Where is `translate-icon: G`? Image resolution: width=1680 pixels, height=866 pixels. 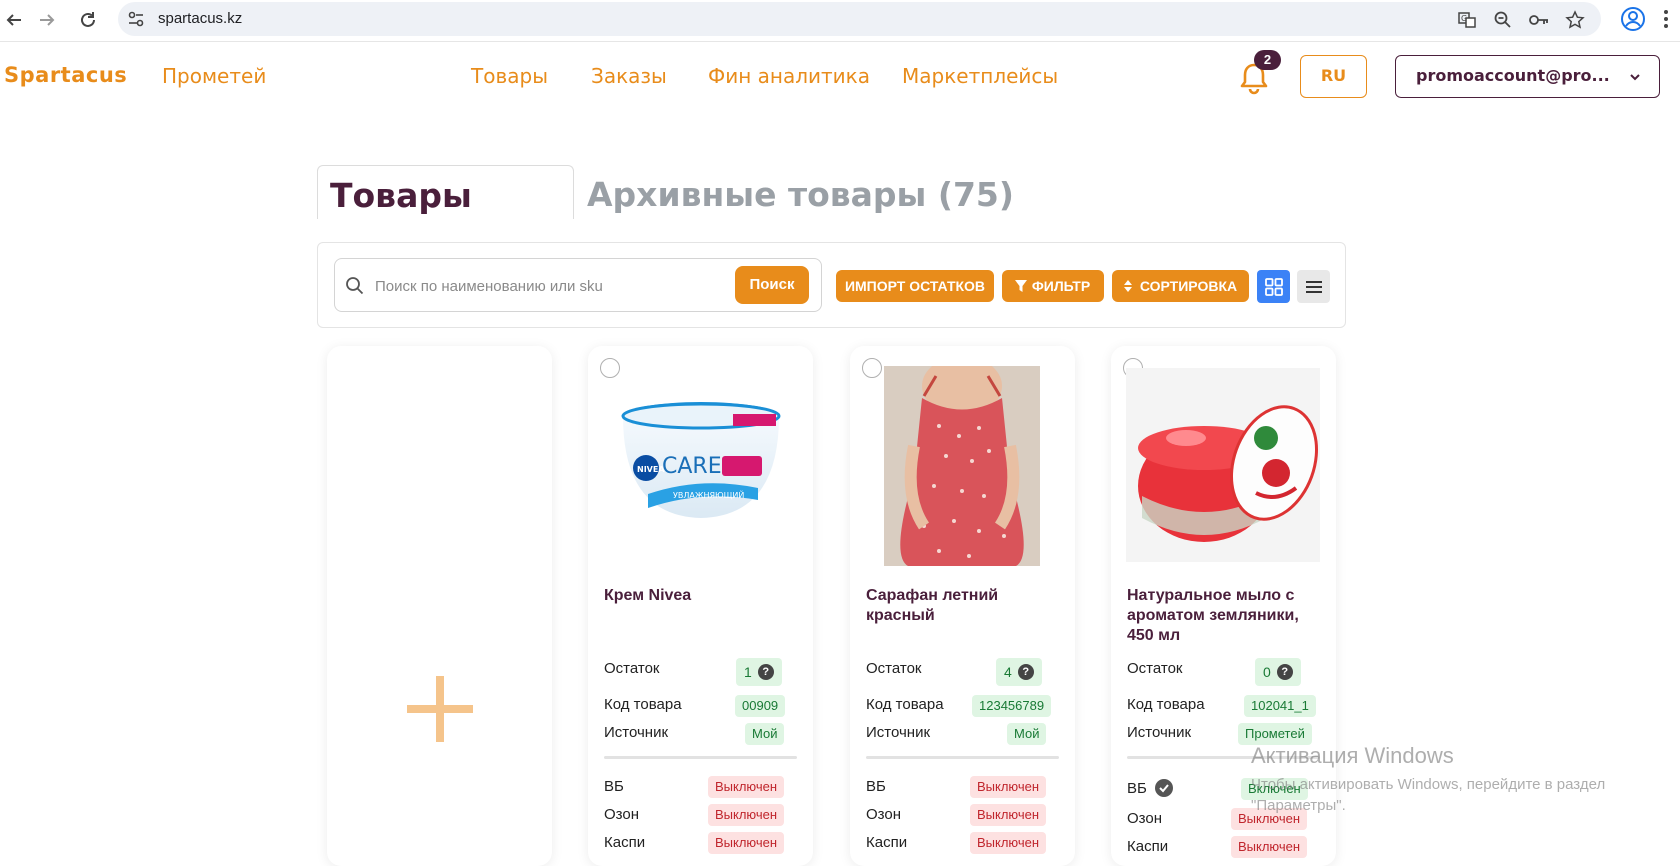
translate-icon: G is located at coordinates (1467, 20).